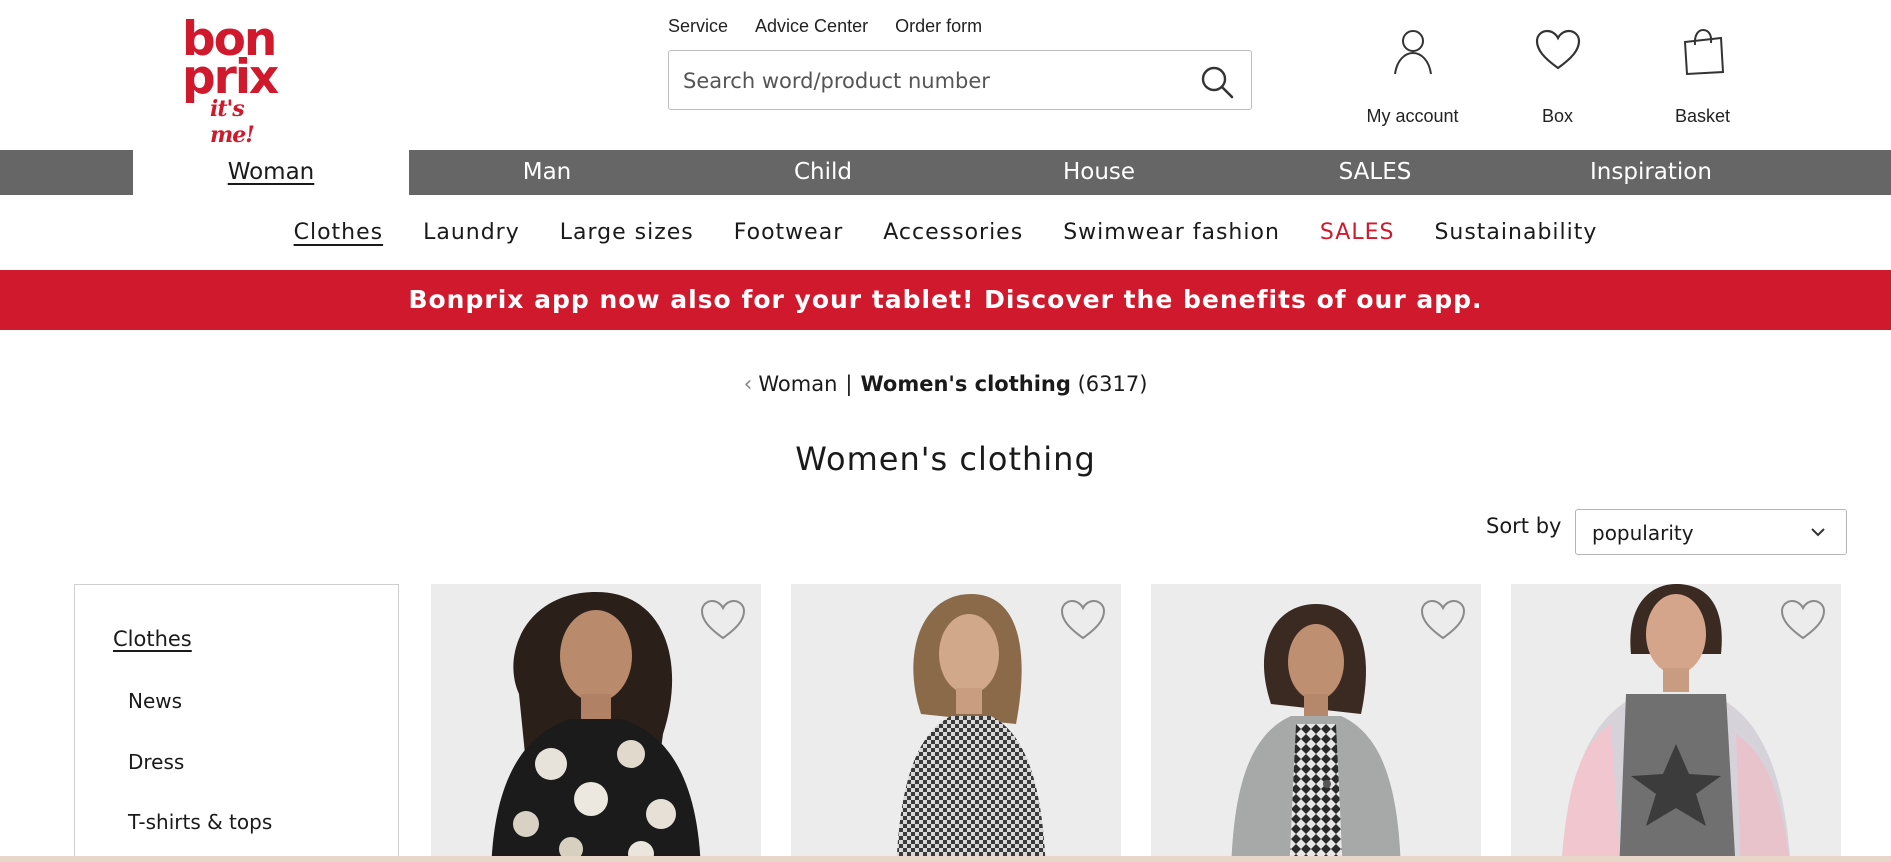 This screenshot has width=1891, height=862. I want to click on page-title: Women's clothing, so click(945, 459).